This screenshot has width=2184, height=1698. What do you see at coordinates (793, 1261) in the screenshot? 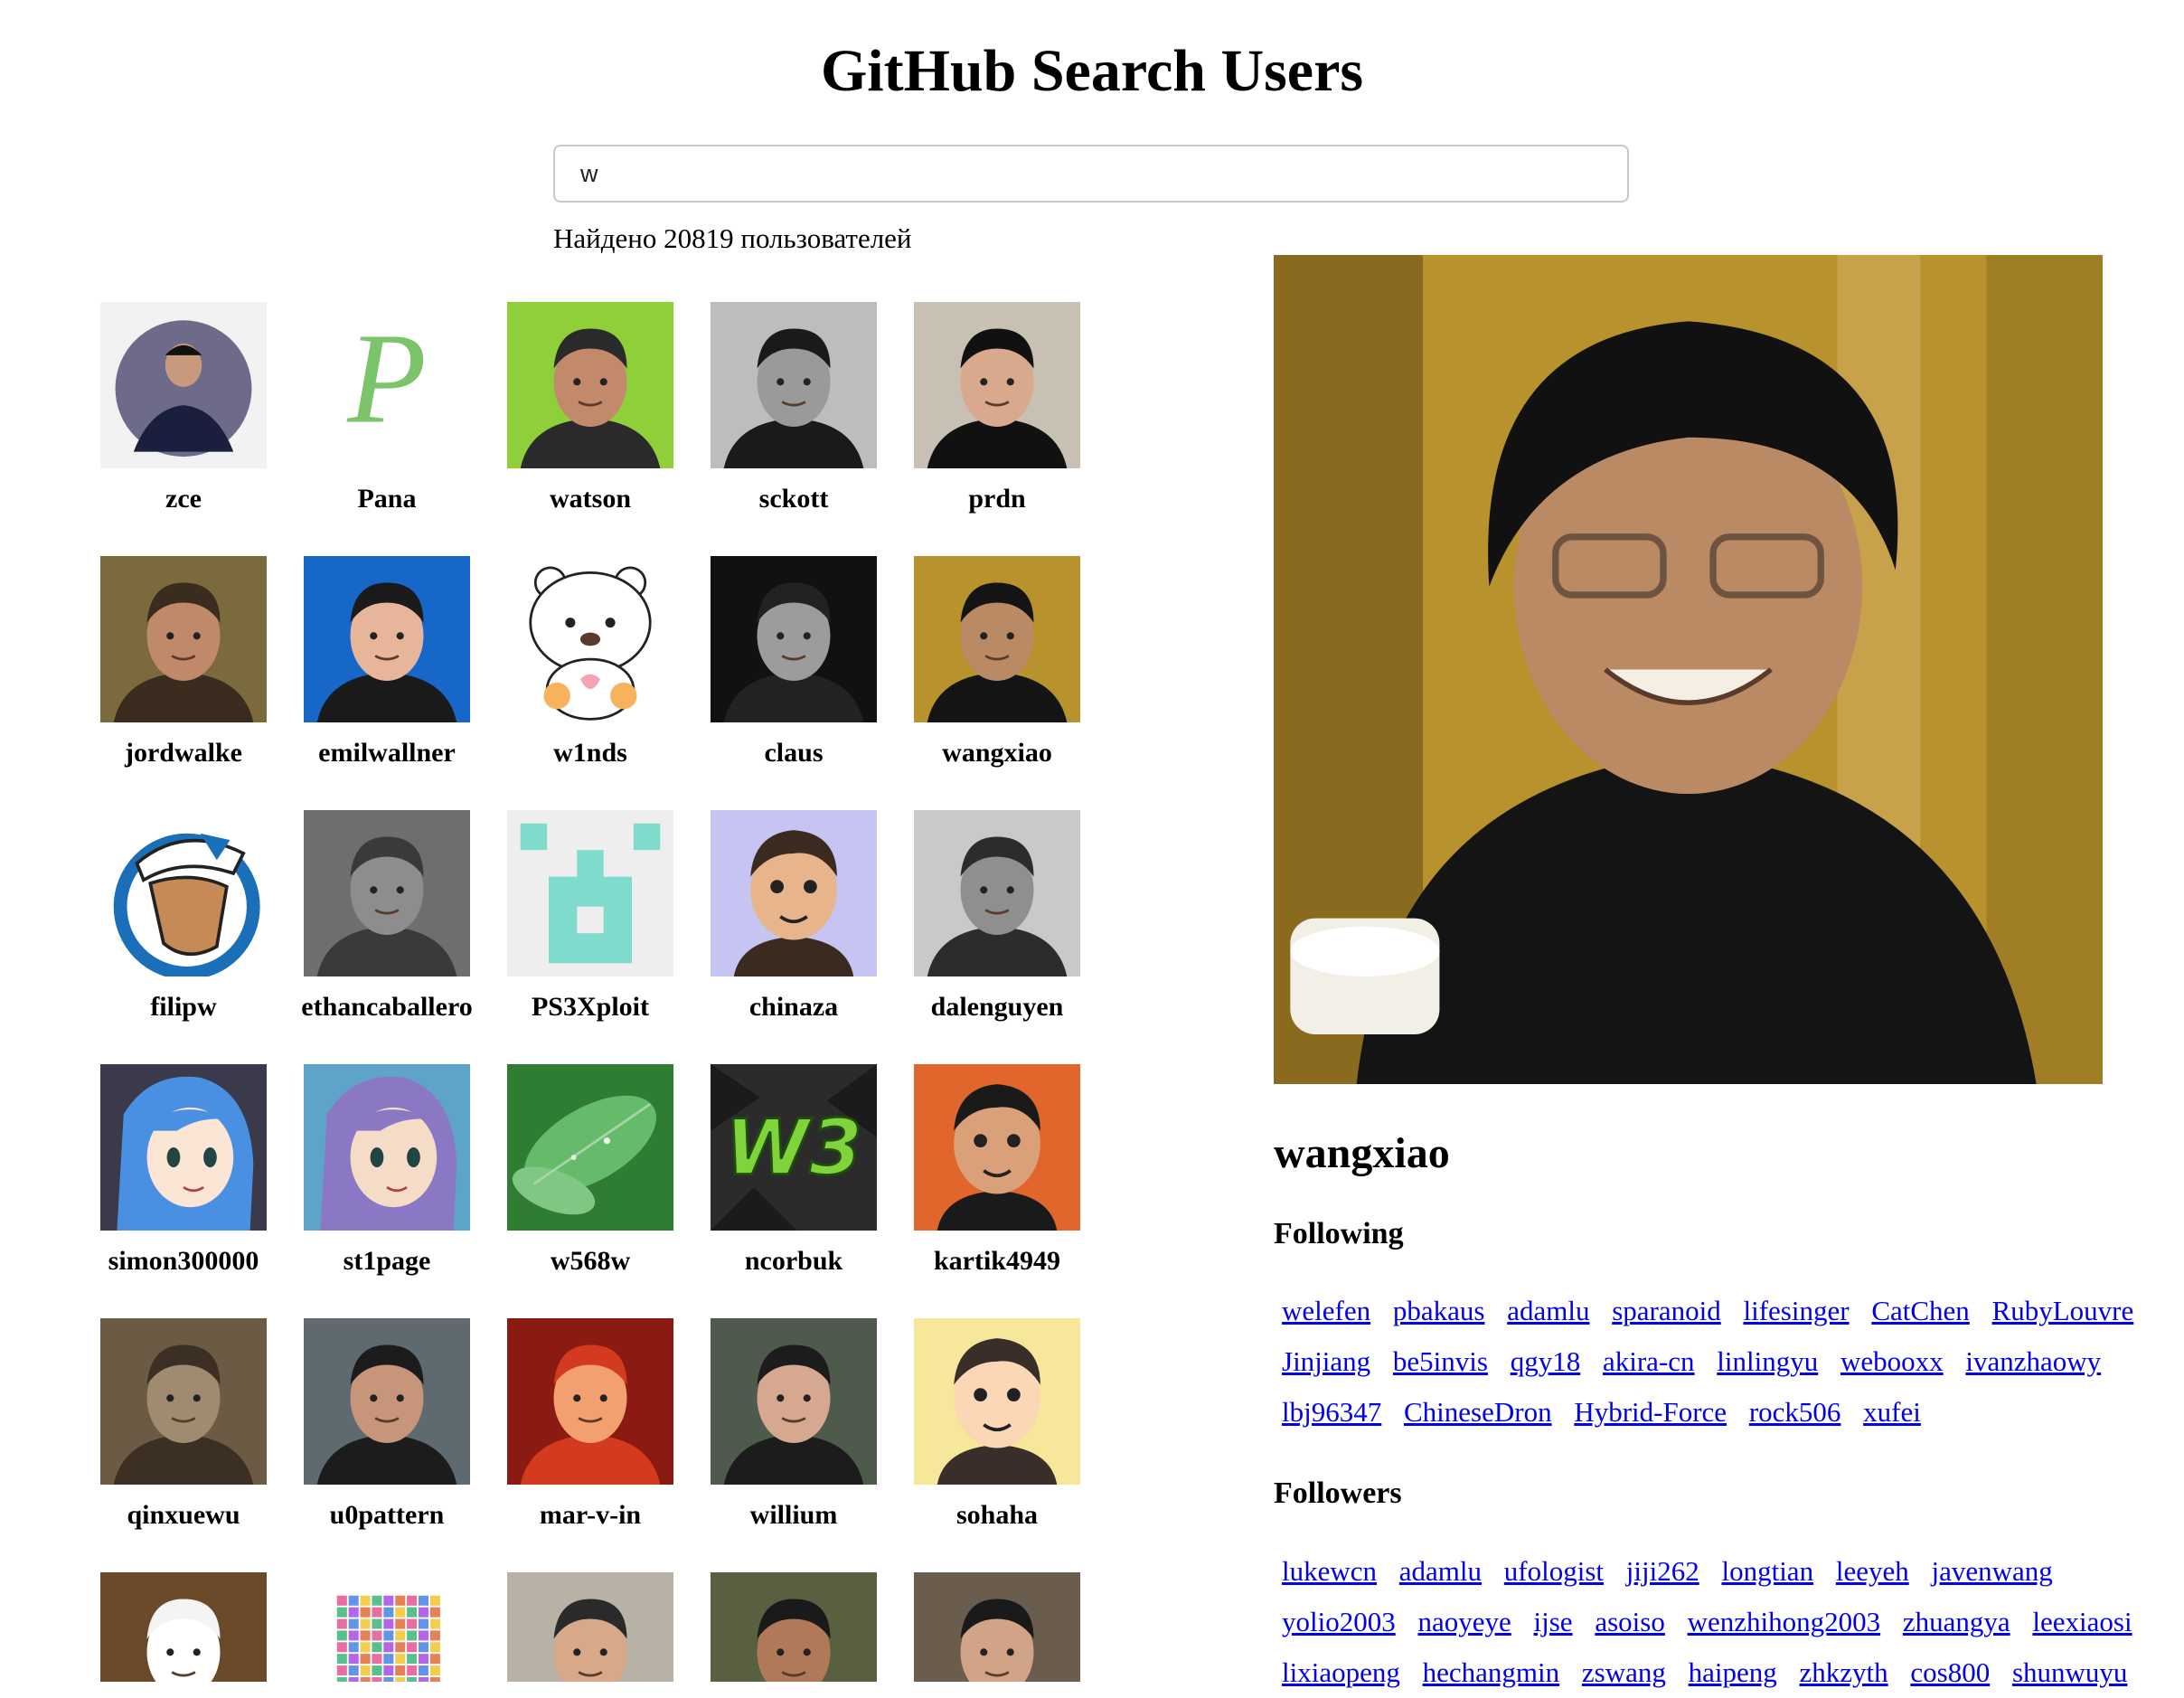
I see `user-login: ncorbuk` at bounding box center [793, 1261].